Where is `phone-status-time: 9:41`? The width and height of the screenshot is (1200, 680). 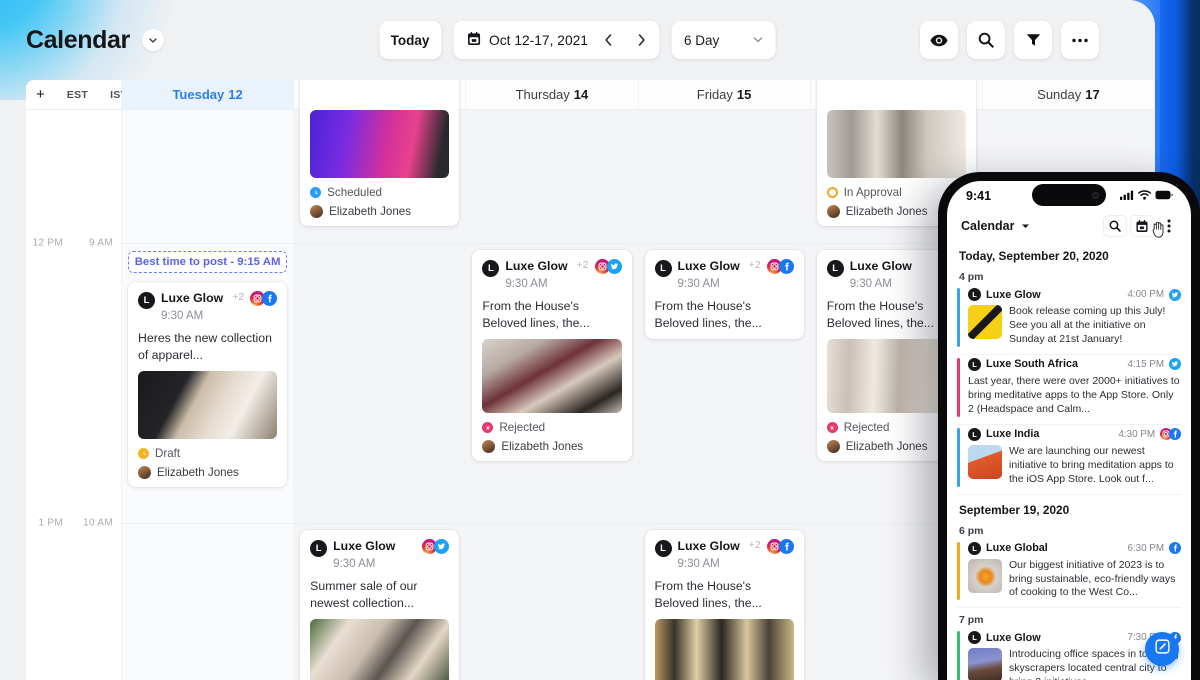 phone-status-time: 9:41 is located at coordinates (979, 196).